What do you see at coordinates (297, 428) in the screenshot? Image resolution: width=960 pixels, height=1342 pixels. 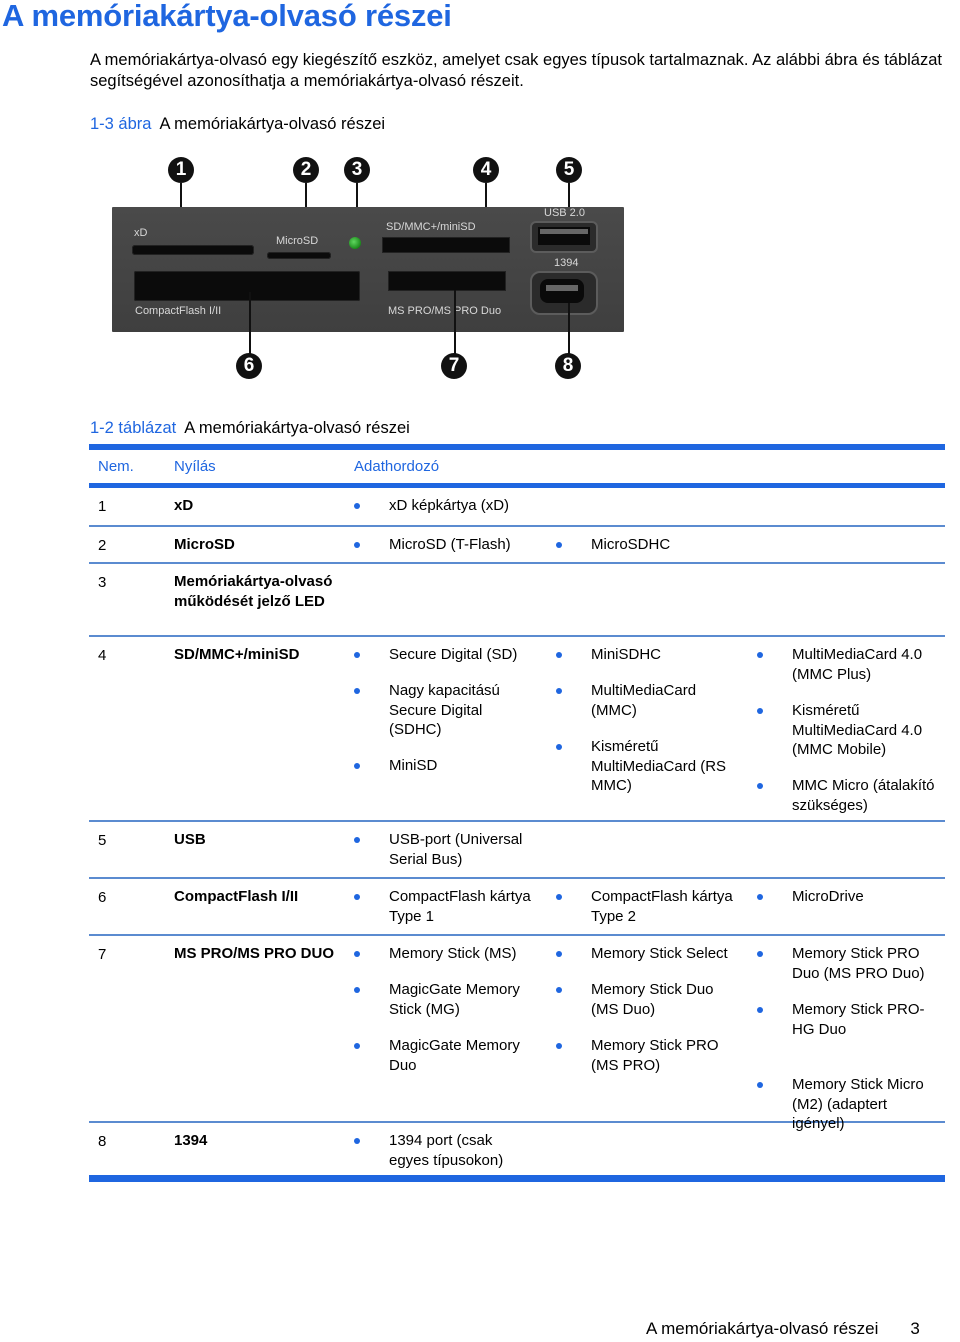 I see `table-caption-text: A memóriakártya-olvasó részei` at bounding box center [297, 428].